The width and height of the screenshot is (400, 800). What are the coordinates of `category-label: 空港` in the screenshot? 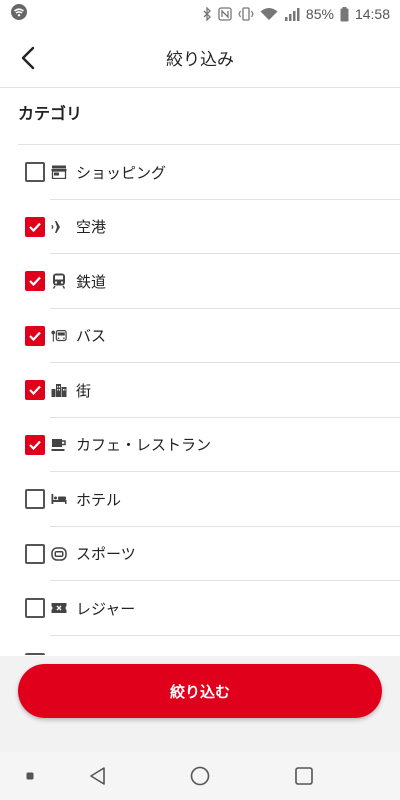 It's located at (91, 227).